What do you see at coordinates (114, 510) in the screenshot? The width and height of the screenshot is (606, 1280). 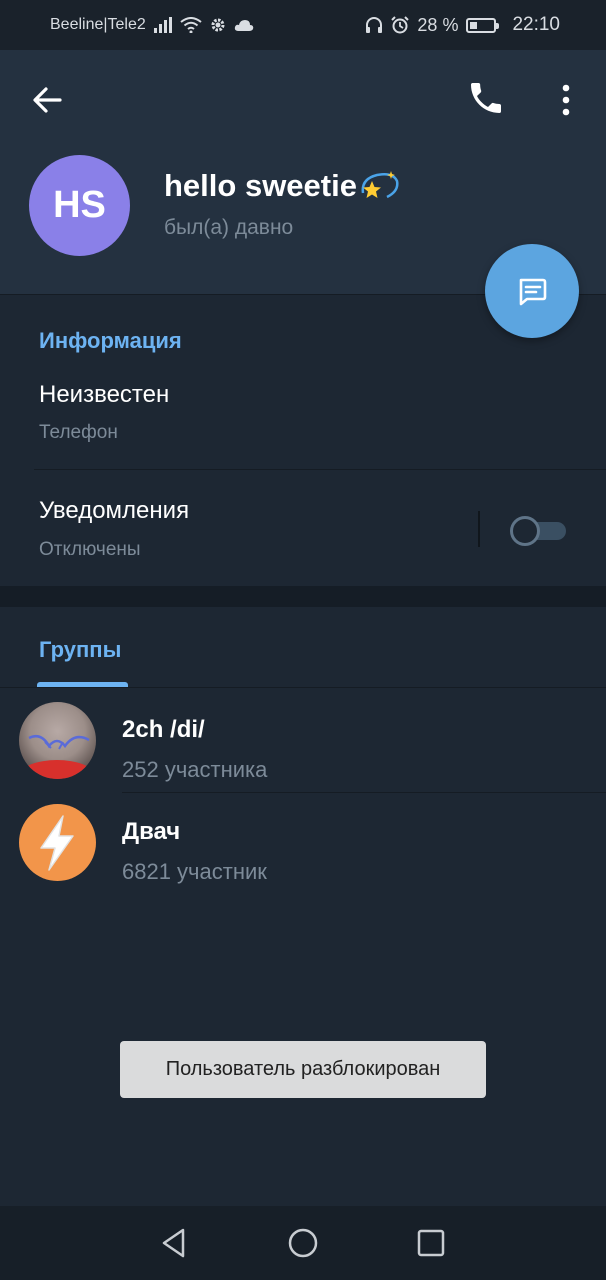 I see `notifications-title: Уведомления` at bounding box center [114, 510].